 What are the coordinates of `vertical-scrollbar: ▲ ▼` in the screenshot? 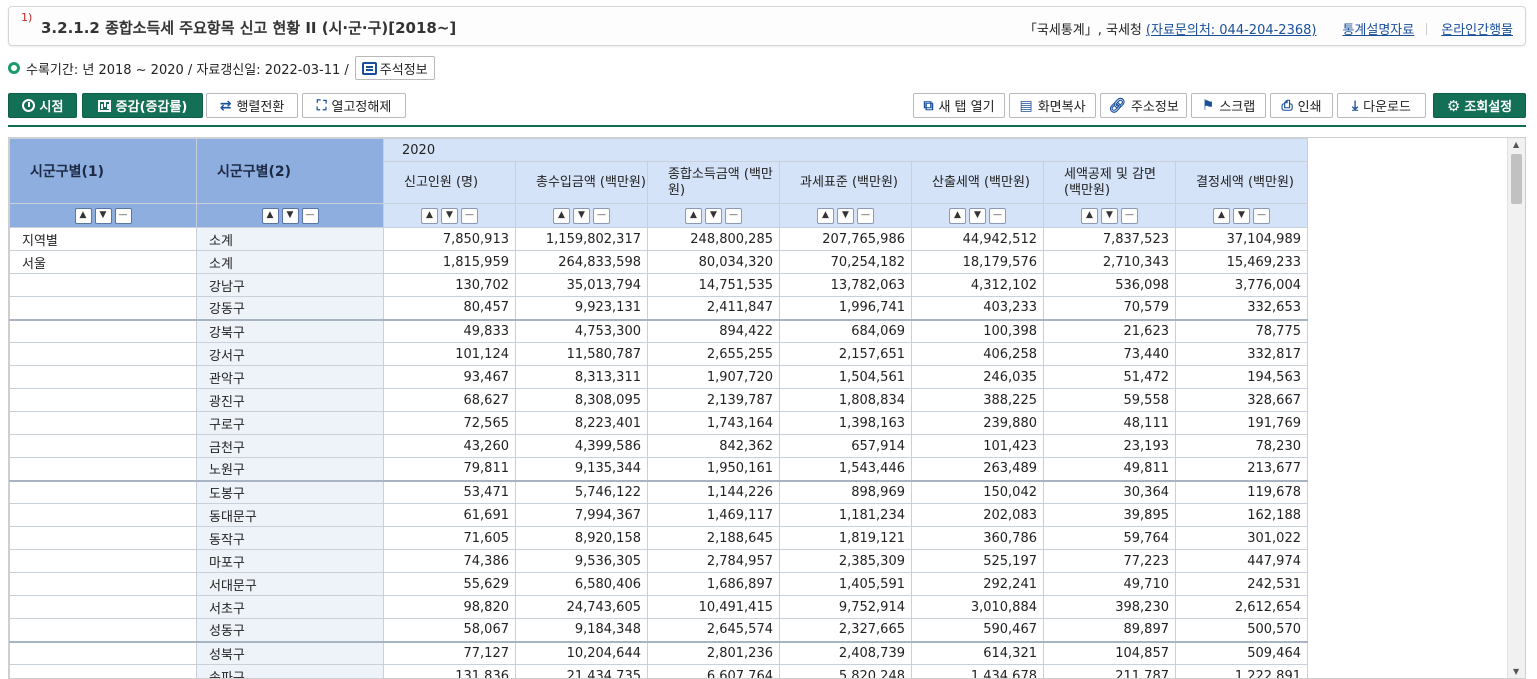 It's located at (1516, 408).